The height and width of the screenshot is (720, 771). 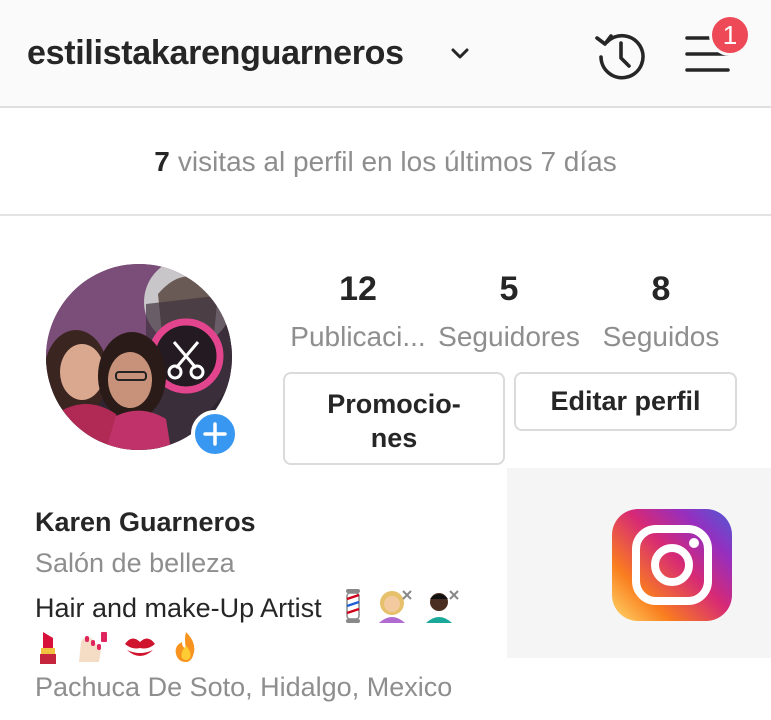 What do you see at coordinates (117, 650) in the screenshot?
I see `profile-emoji-line` at bounding box center [117, 650].